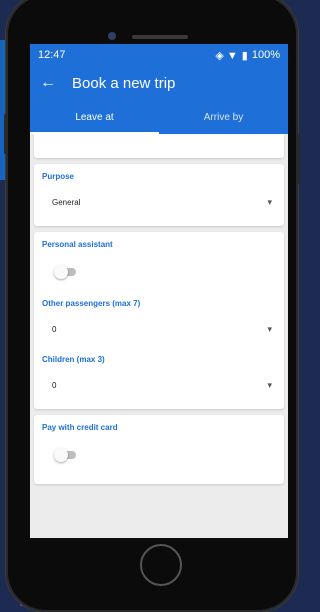 Image resolution: width=320 pixels, height=612 pixels. What do you see at coordinates (298, 159) in the screenshot?
I see `power-button` at bounding box center [298, 159].